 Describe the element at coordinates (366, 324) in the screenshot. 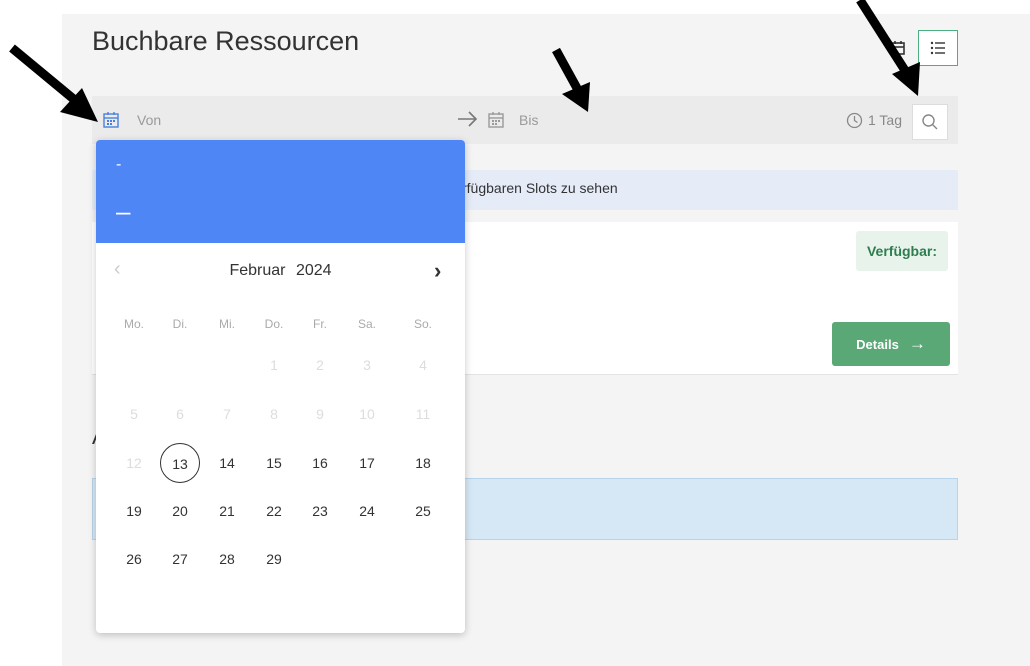

I see `weekday-label: Sa.` at that location.